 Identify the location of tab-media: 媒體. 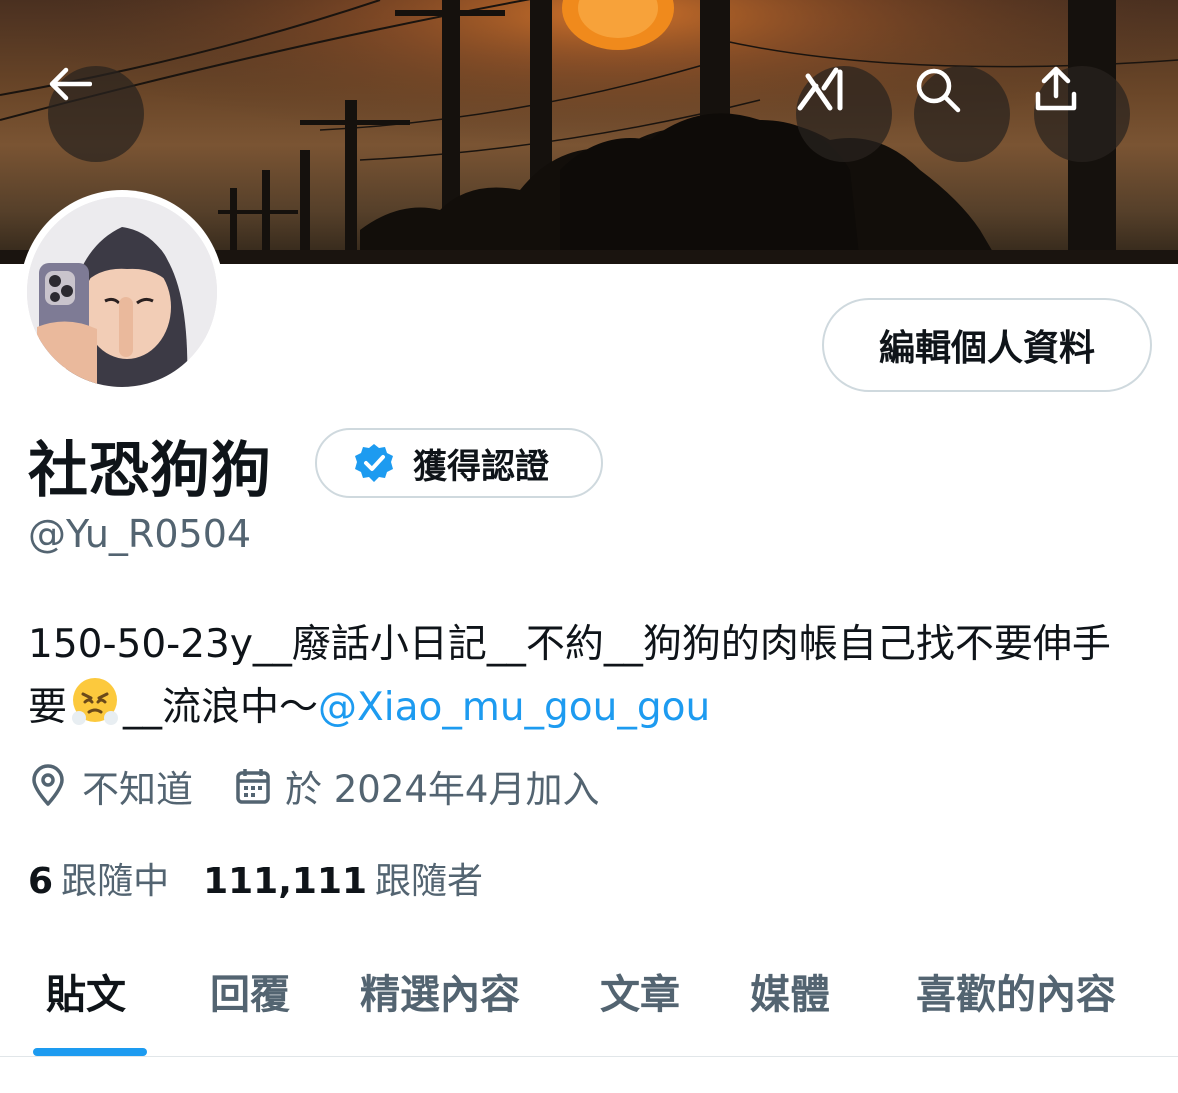
(790, 991).